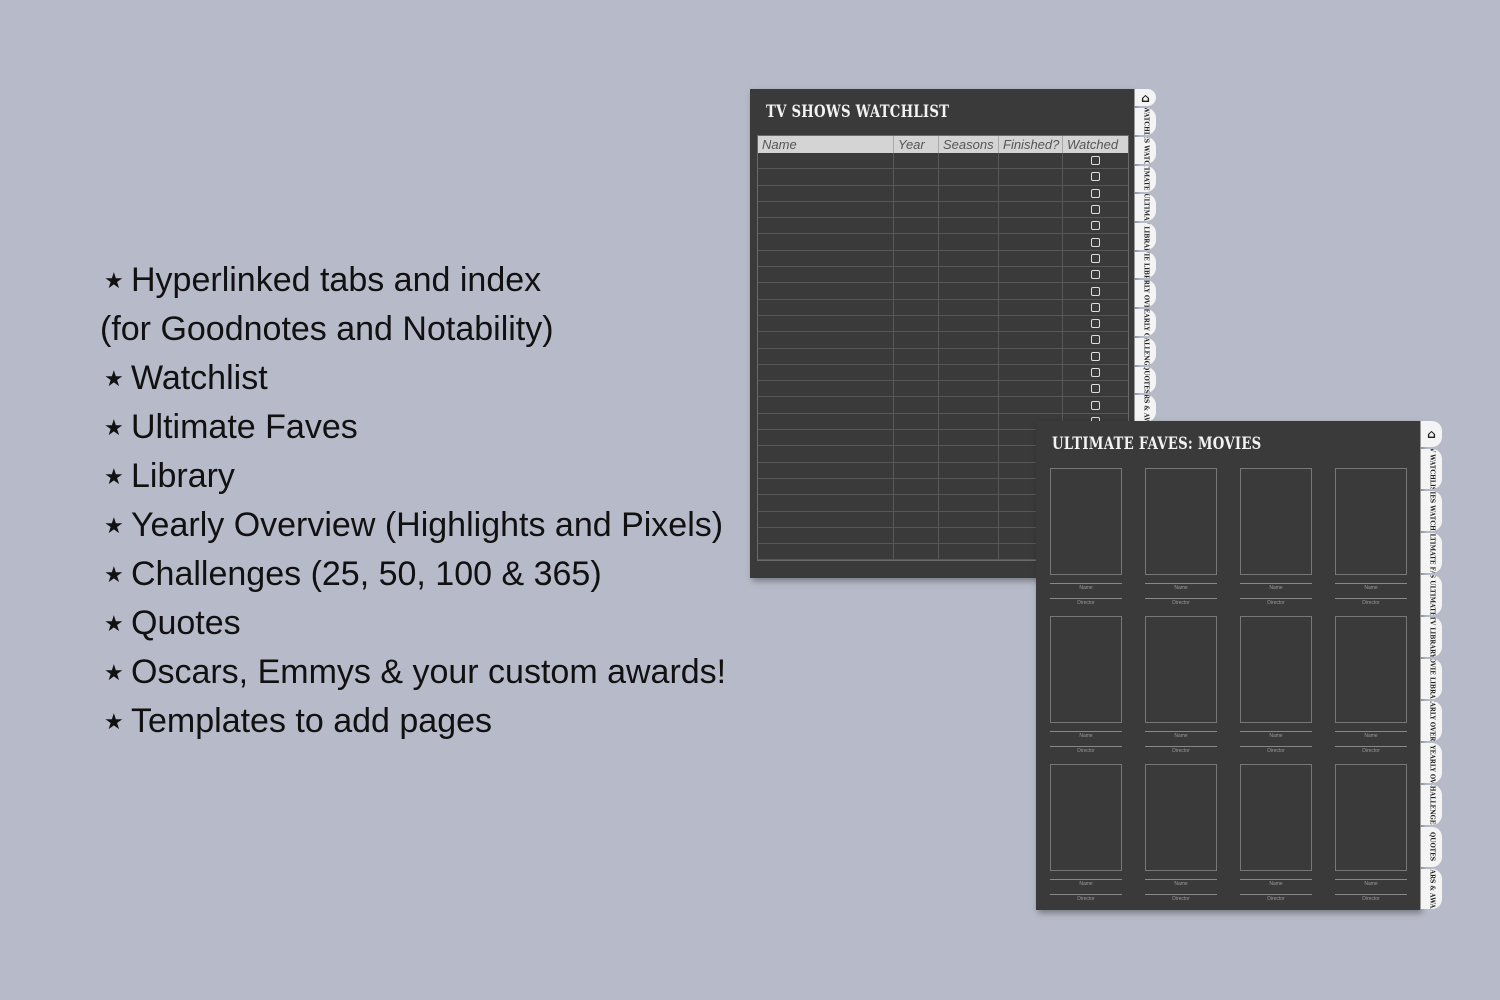  What do you see at coordinates (1145, 98) in the screenshot?
I see `home-icon: ⌂` at bounding box center [1145, 98].